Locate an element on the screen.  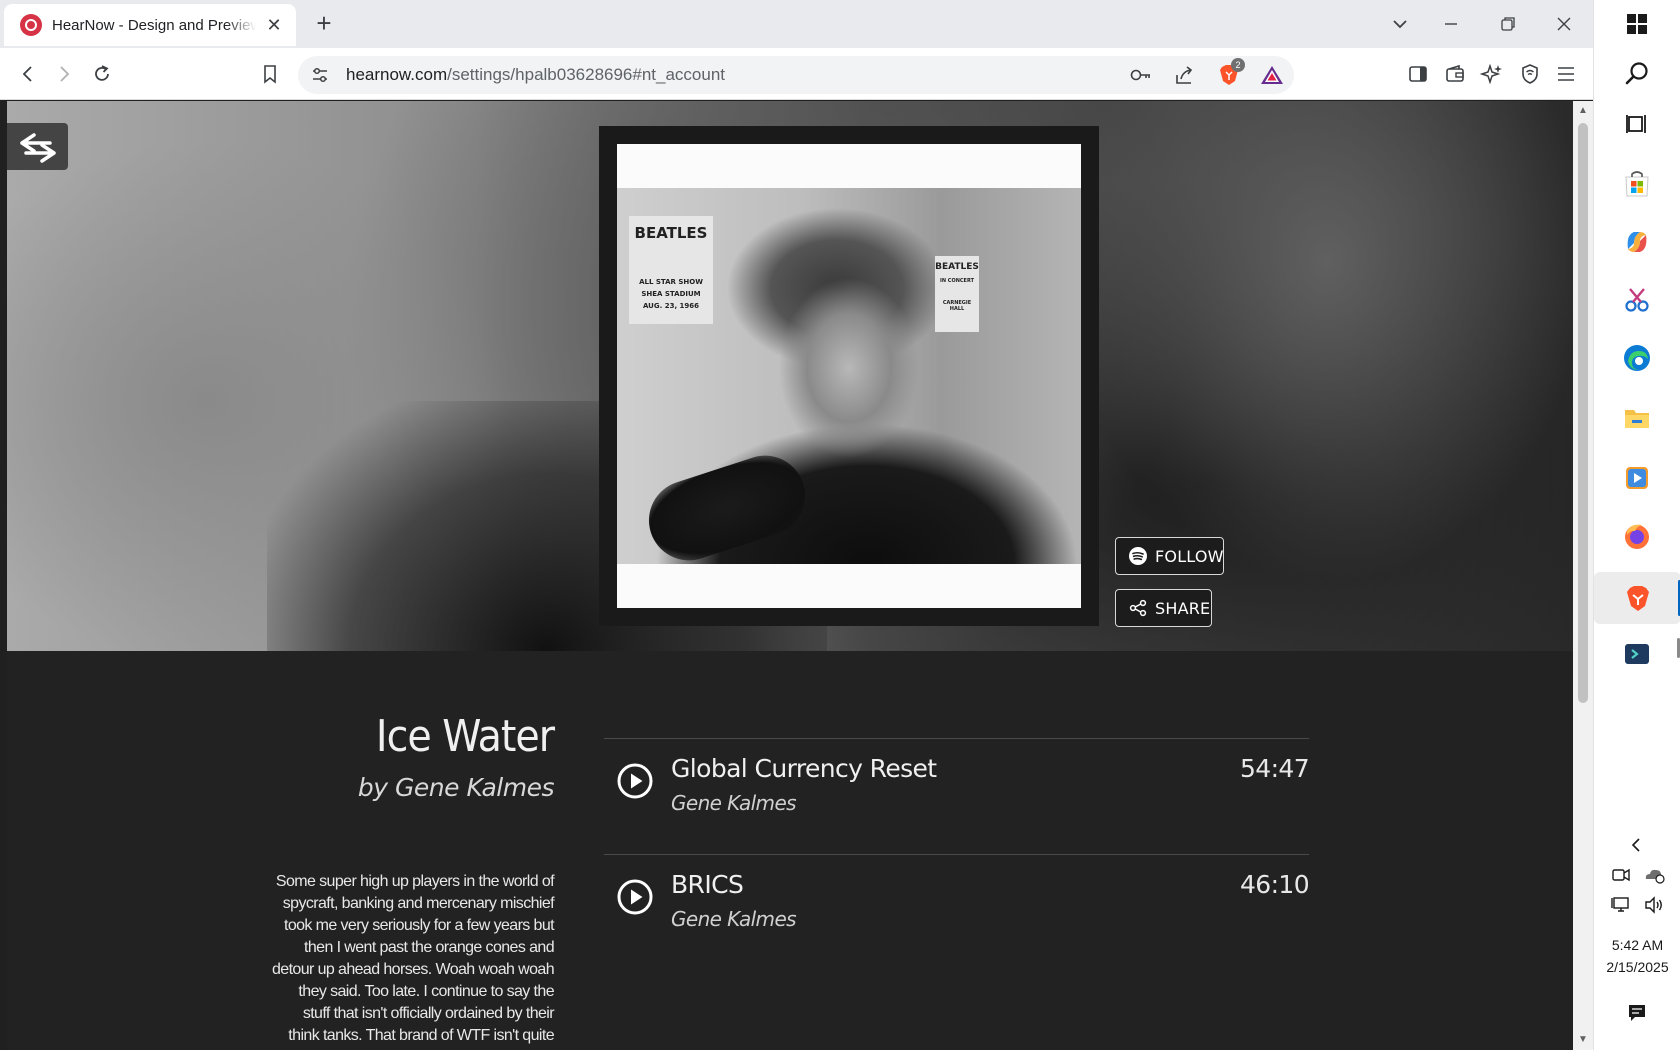
minimize-button is located at coordinates (1451, 24).